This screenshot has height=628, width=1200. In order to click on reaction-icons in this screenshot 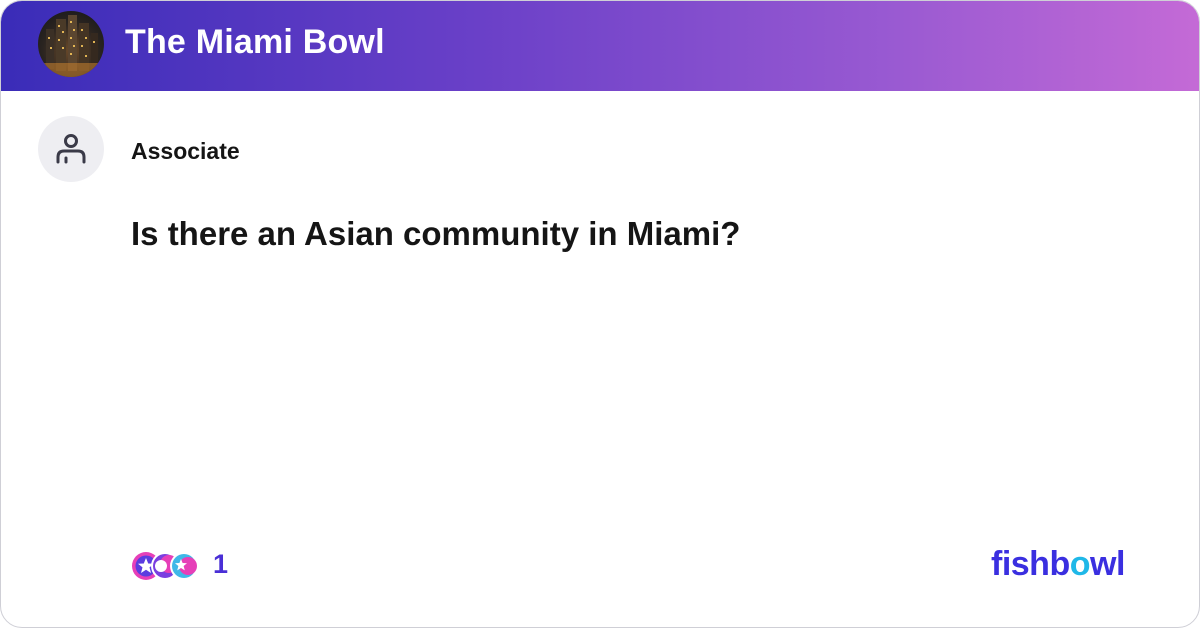, I will do `click(165, 566)`.